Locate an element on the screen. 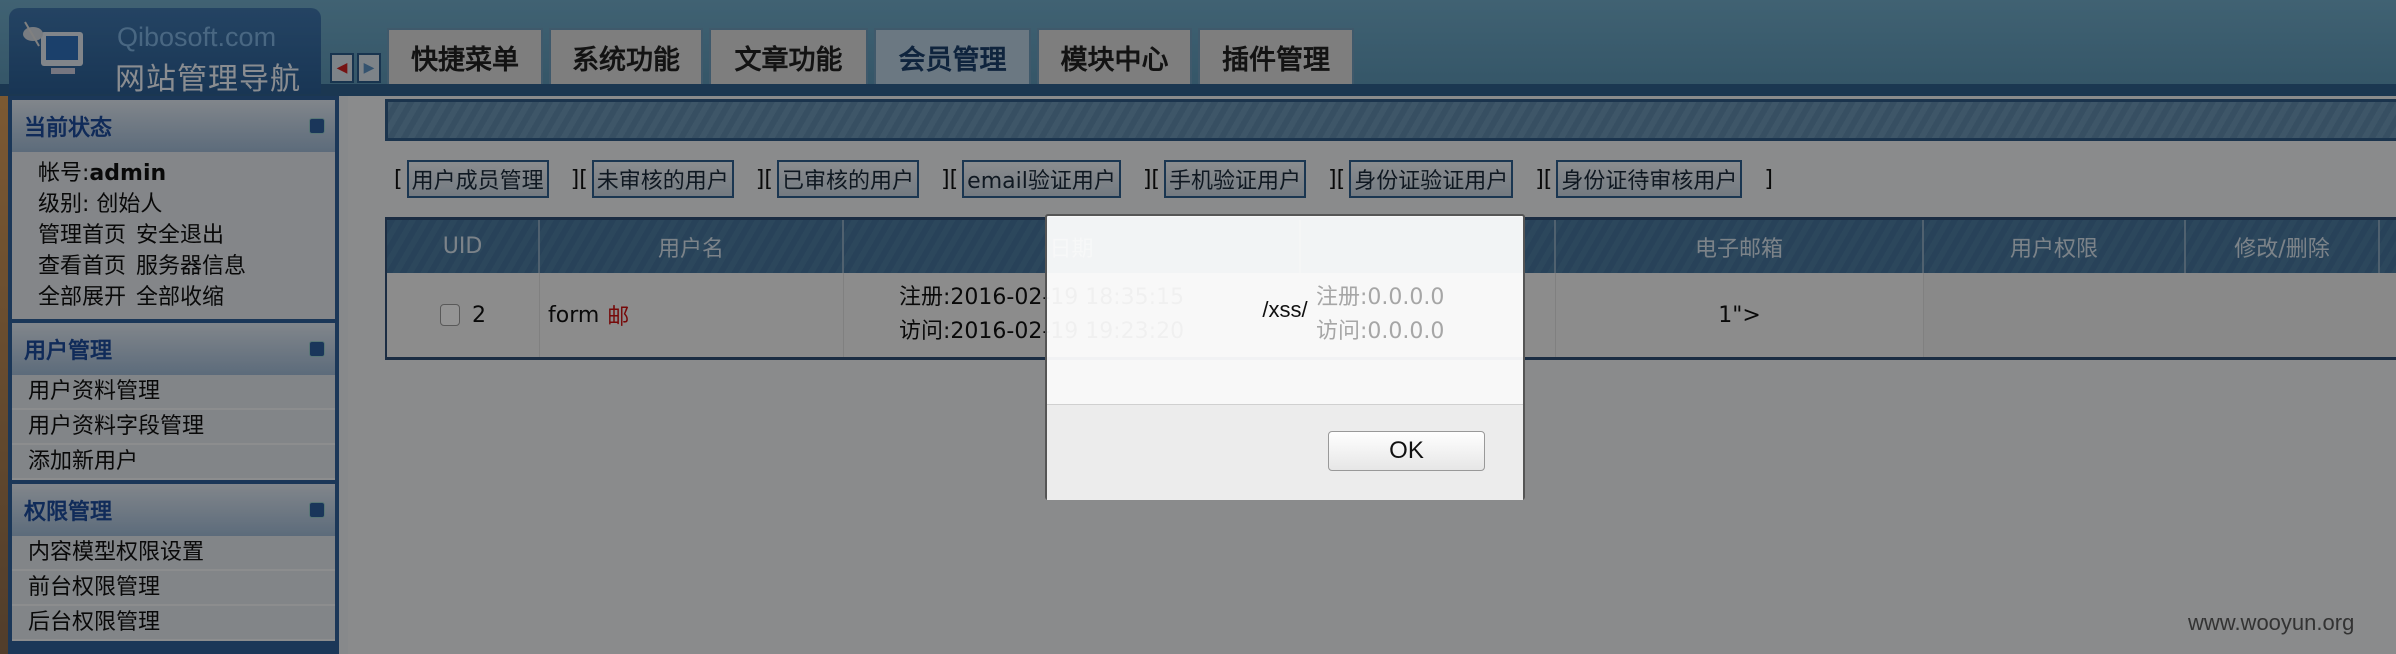  register-ip: 注册:0.0.0.0 is located at coordinates (1380, 297).